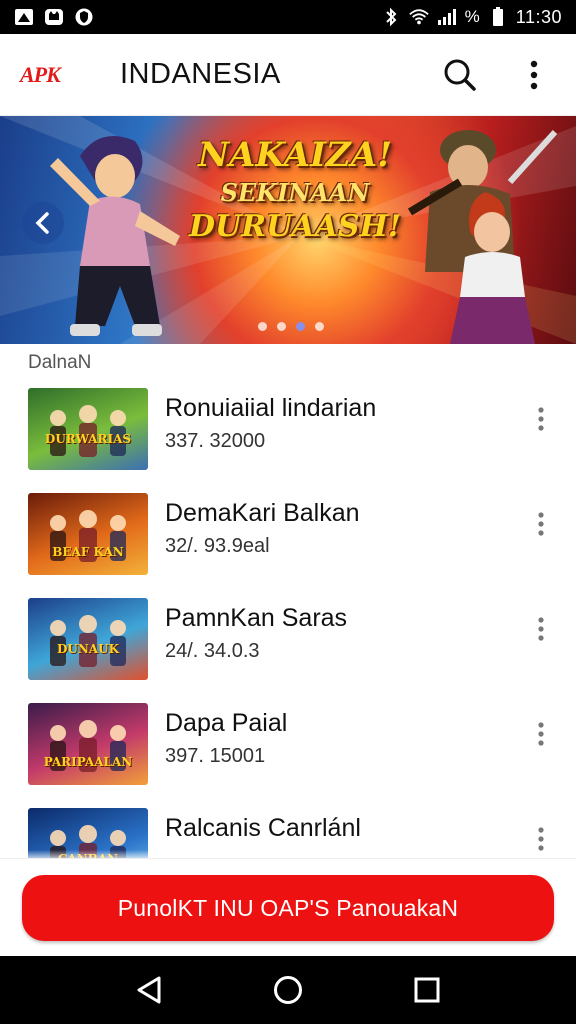 The width and height of the screenshot is (576, 1024). I want to click on app-thumbnail: DURWARIAS, so click(88, 429).